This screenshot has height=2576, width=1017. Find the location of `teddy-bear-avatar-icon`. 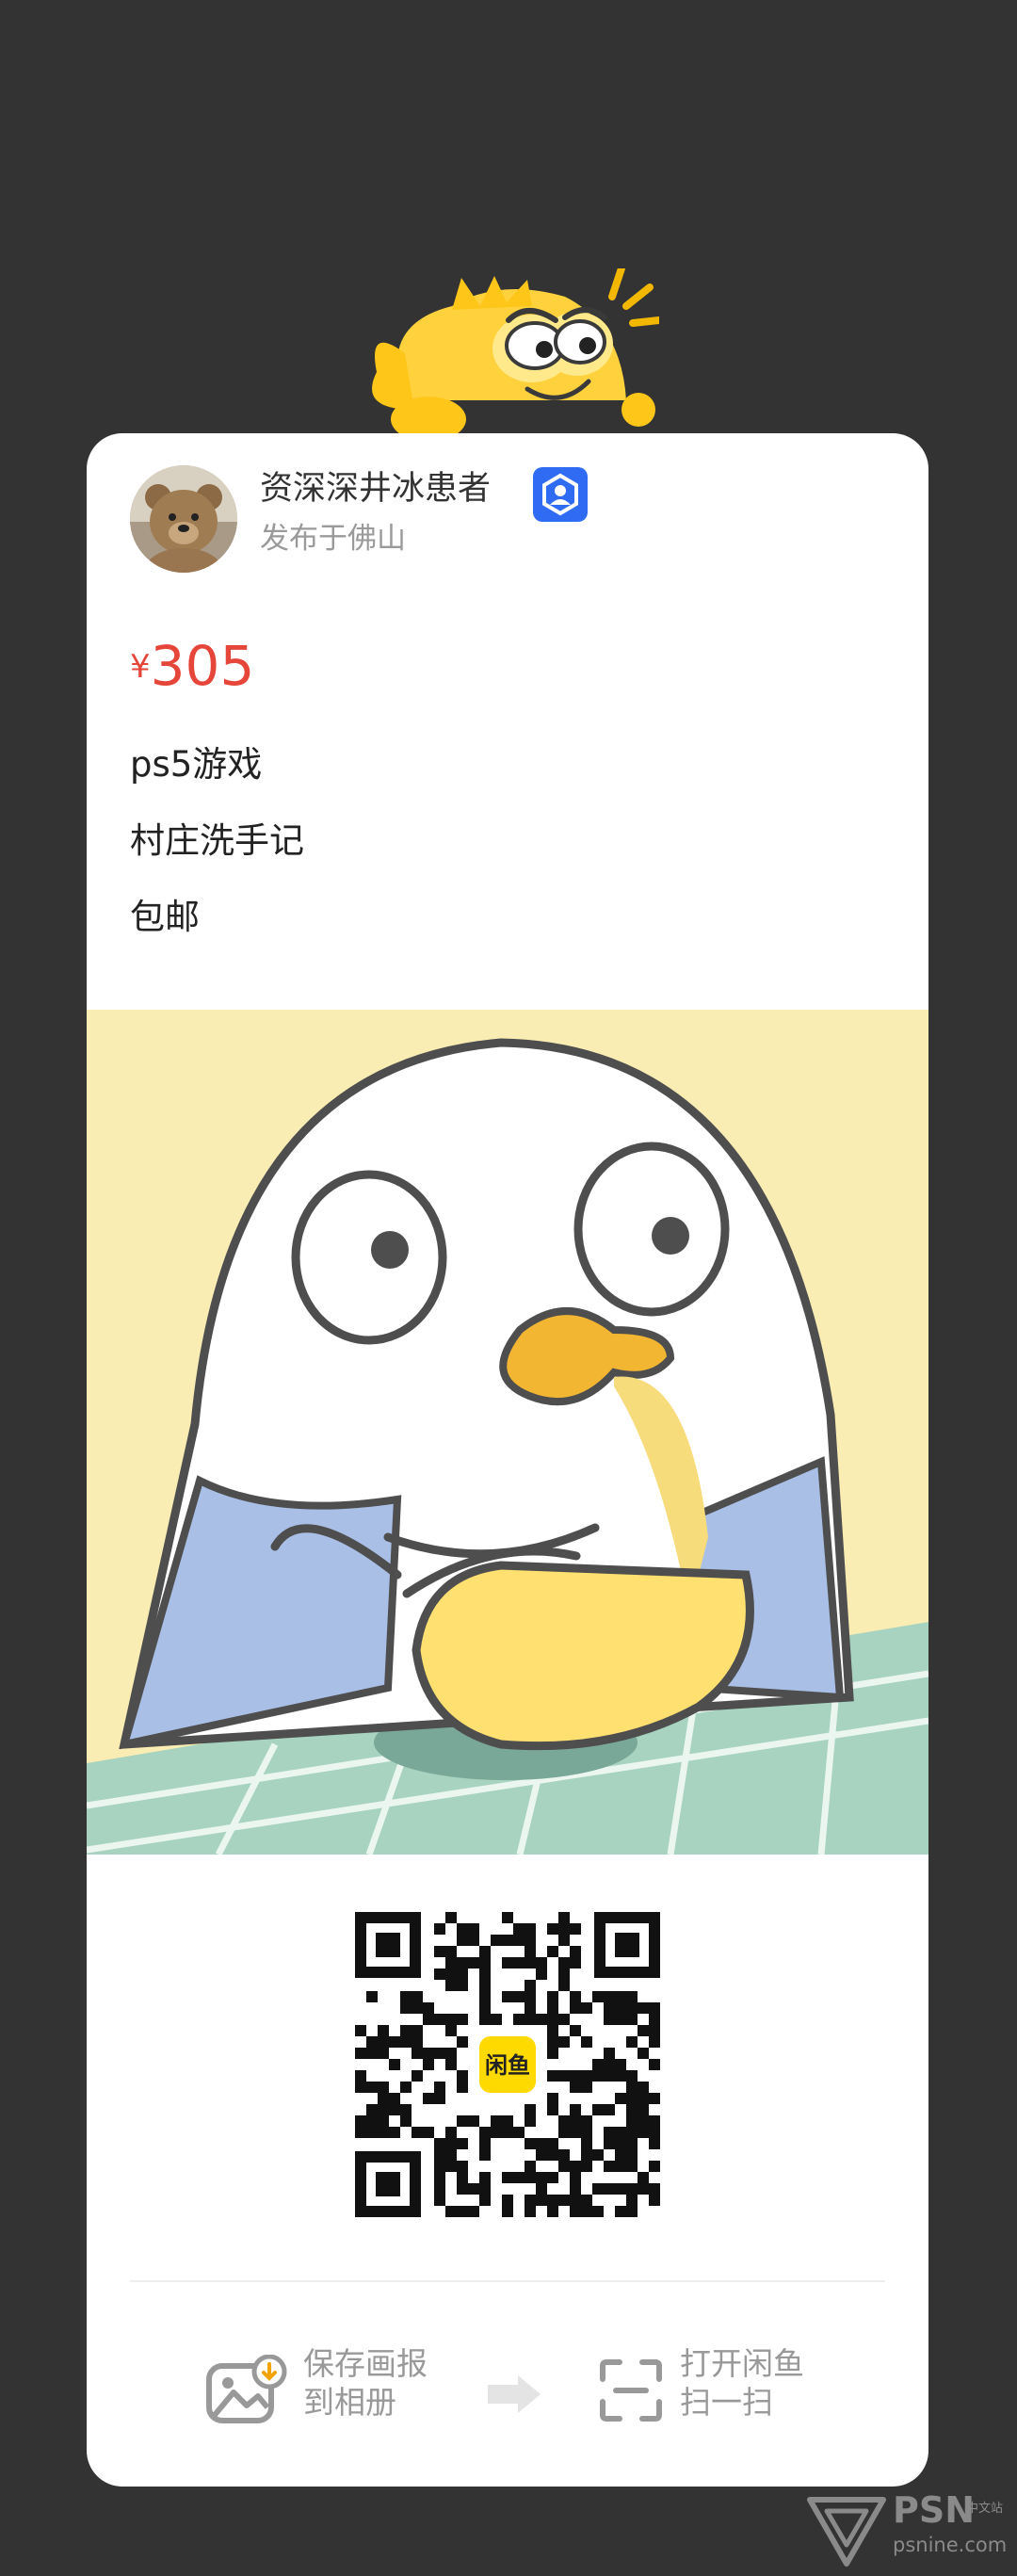

teddy-bear-avatar-icon is located at coordinates (184, 519).